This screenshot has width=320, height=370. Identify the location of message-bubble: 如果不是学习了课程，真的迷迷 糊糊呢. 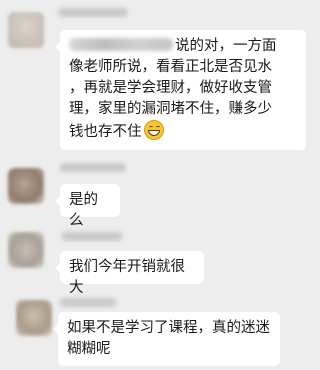
(166, 339).